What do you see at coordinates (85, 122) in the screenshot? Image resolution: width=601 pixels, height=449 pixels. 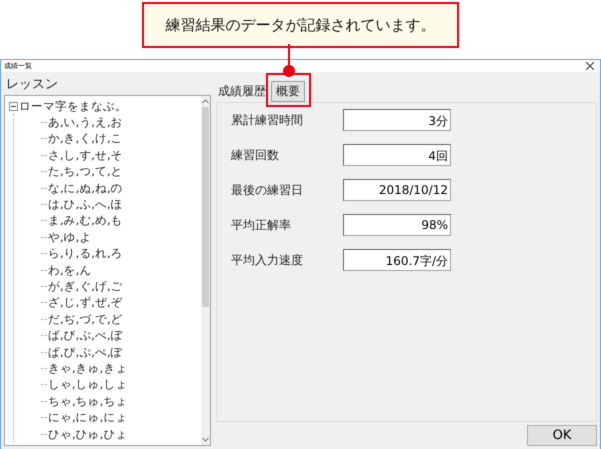 I see `tree-item: あ,い,う,え,お` at bounding box center [85, 122].